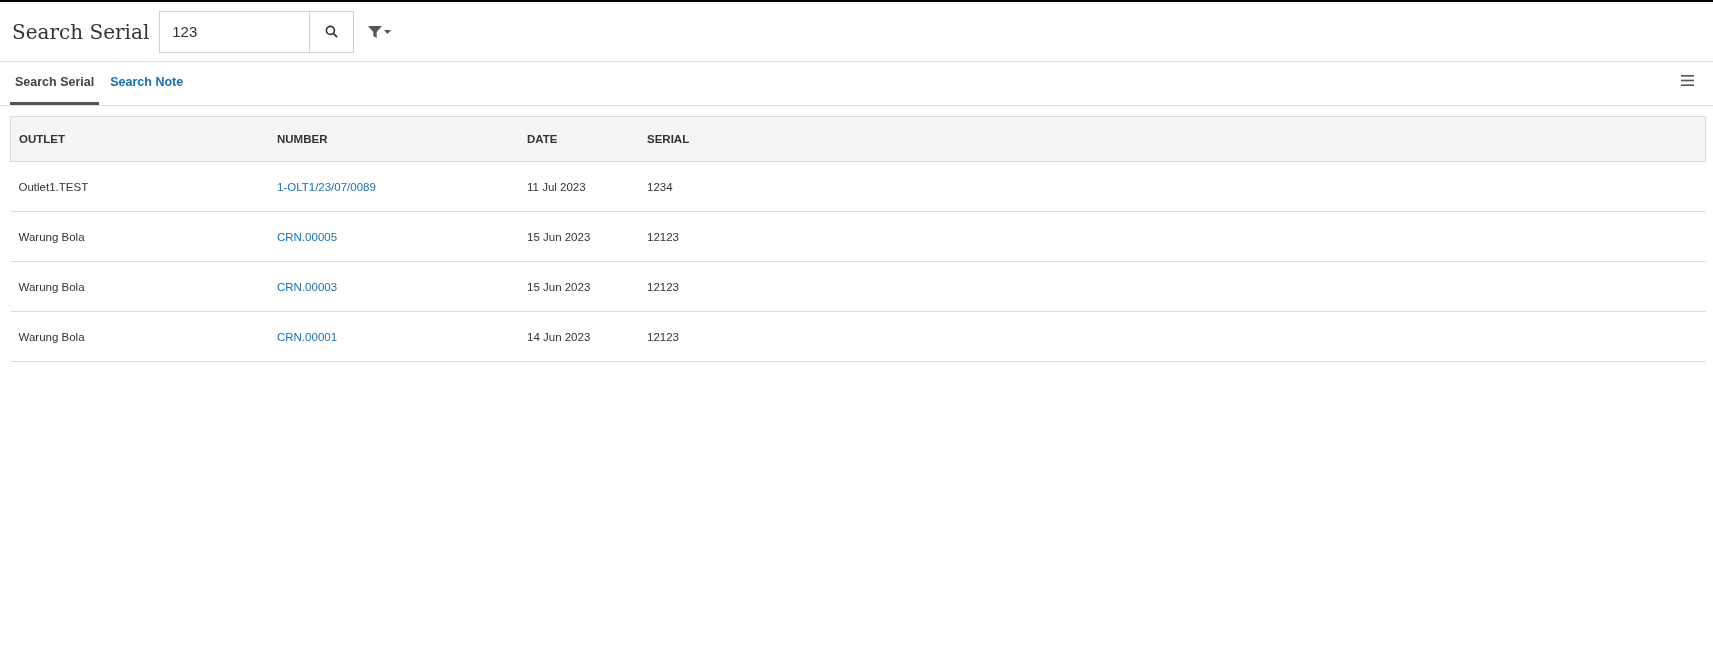 The height and width of the screenshot is (648, 1713). What do you see at coordinates (307, 236) in the screenshot?
I see `number-link: CRN.00005` at bounding box center [307, 236].